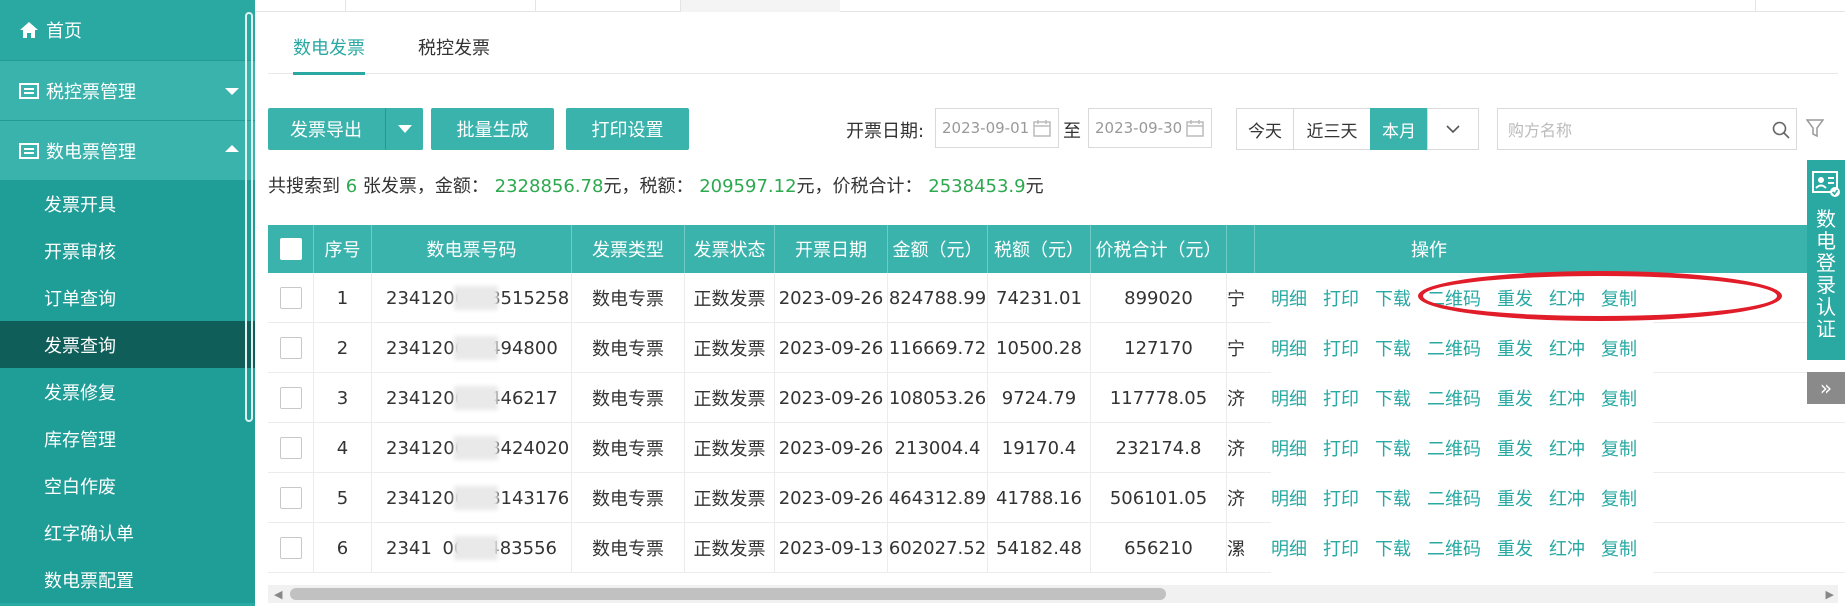  I want to click on print-settings-button: 打印设置, so click(627, 129).